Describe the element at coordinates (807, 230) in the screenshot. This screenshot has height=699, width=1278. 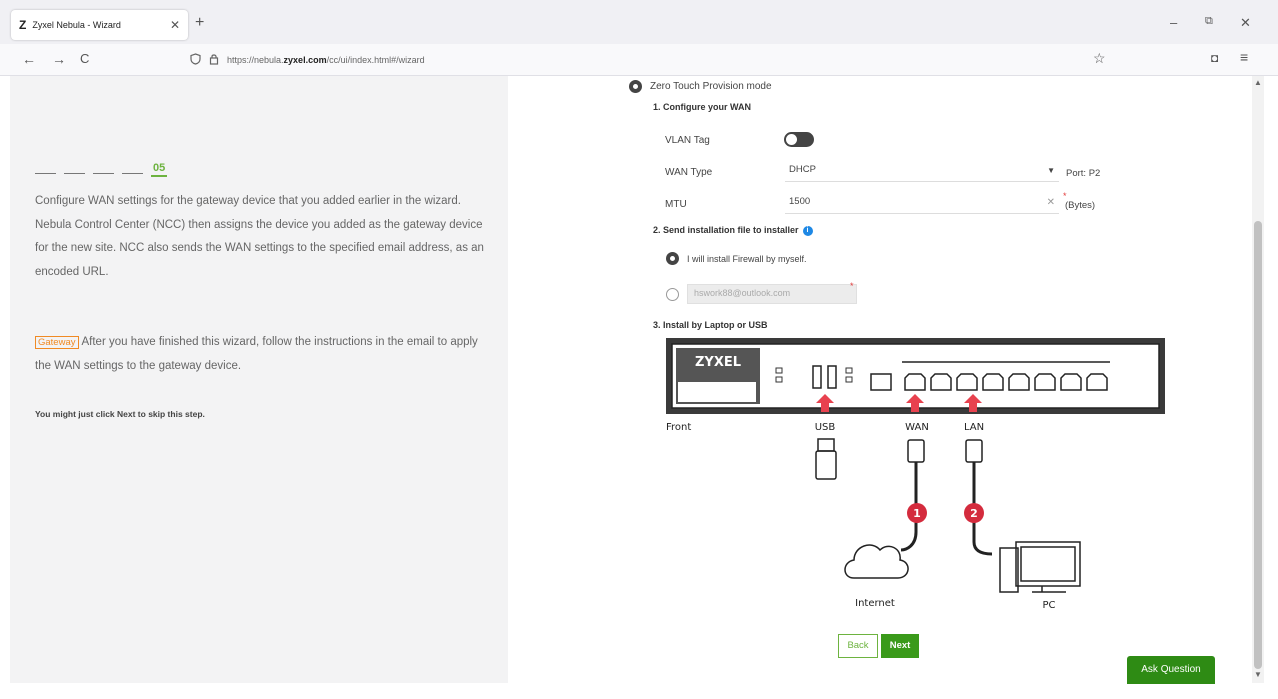
I see `info-icon: i` at that location.